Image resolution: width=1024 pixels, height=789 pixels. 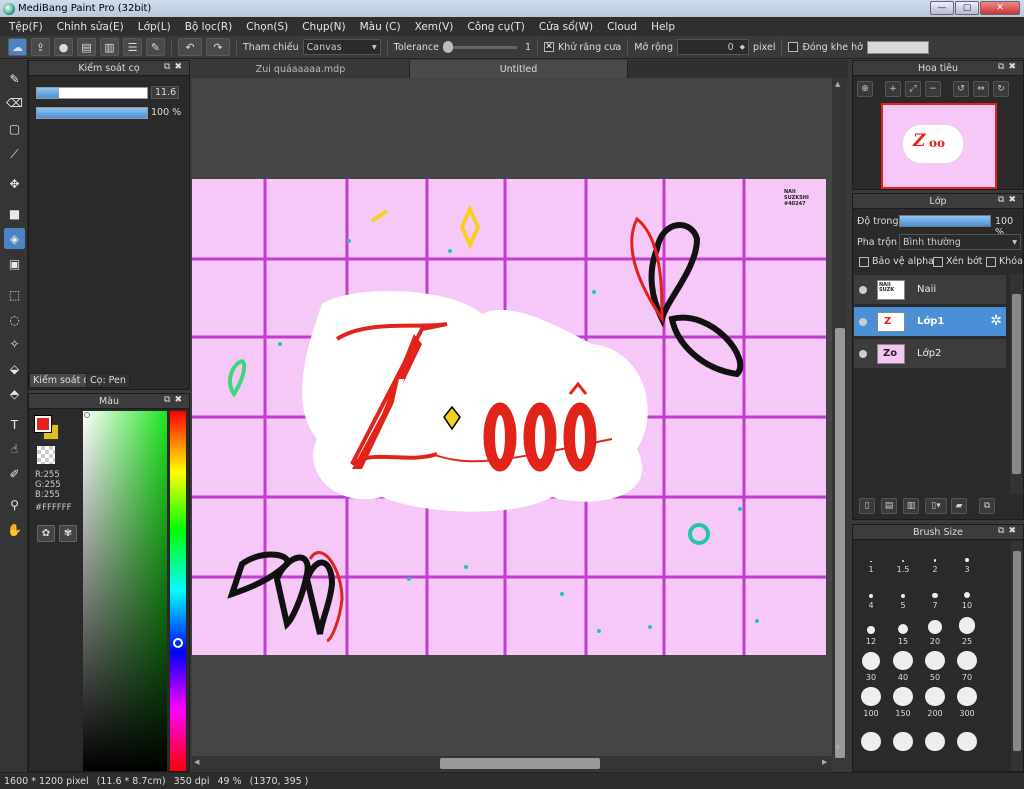 I want to click on flip-icon: ⇔, so click(x=981, y=89).